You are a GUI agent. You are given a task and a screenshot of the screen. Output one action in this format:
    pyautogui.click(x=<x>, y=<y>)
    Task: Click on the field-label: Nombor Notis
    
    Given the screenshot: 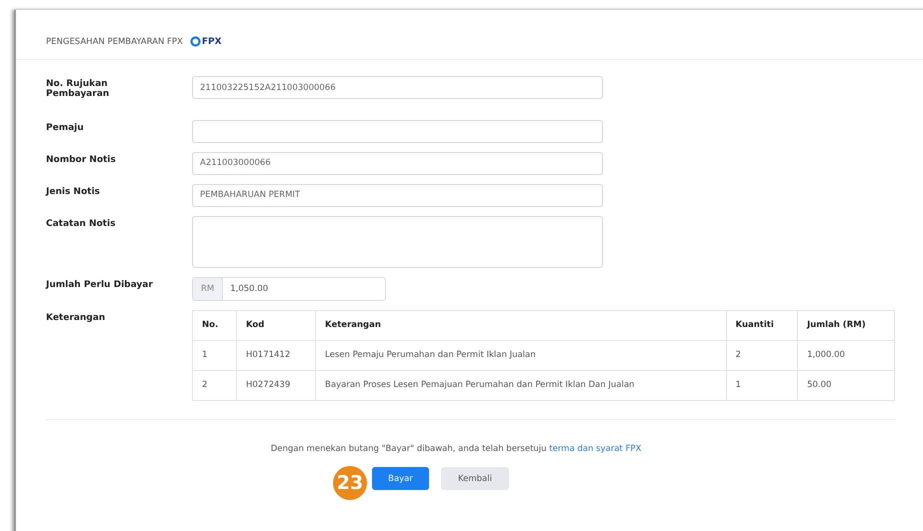 What is the action you would take?
    pyautogui.click(x=81, y=160)
    